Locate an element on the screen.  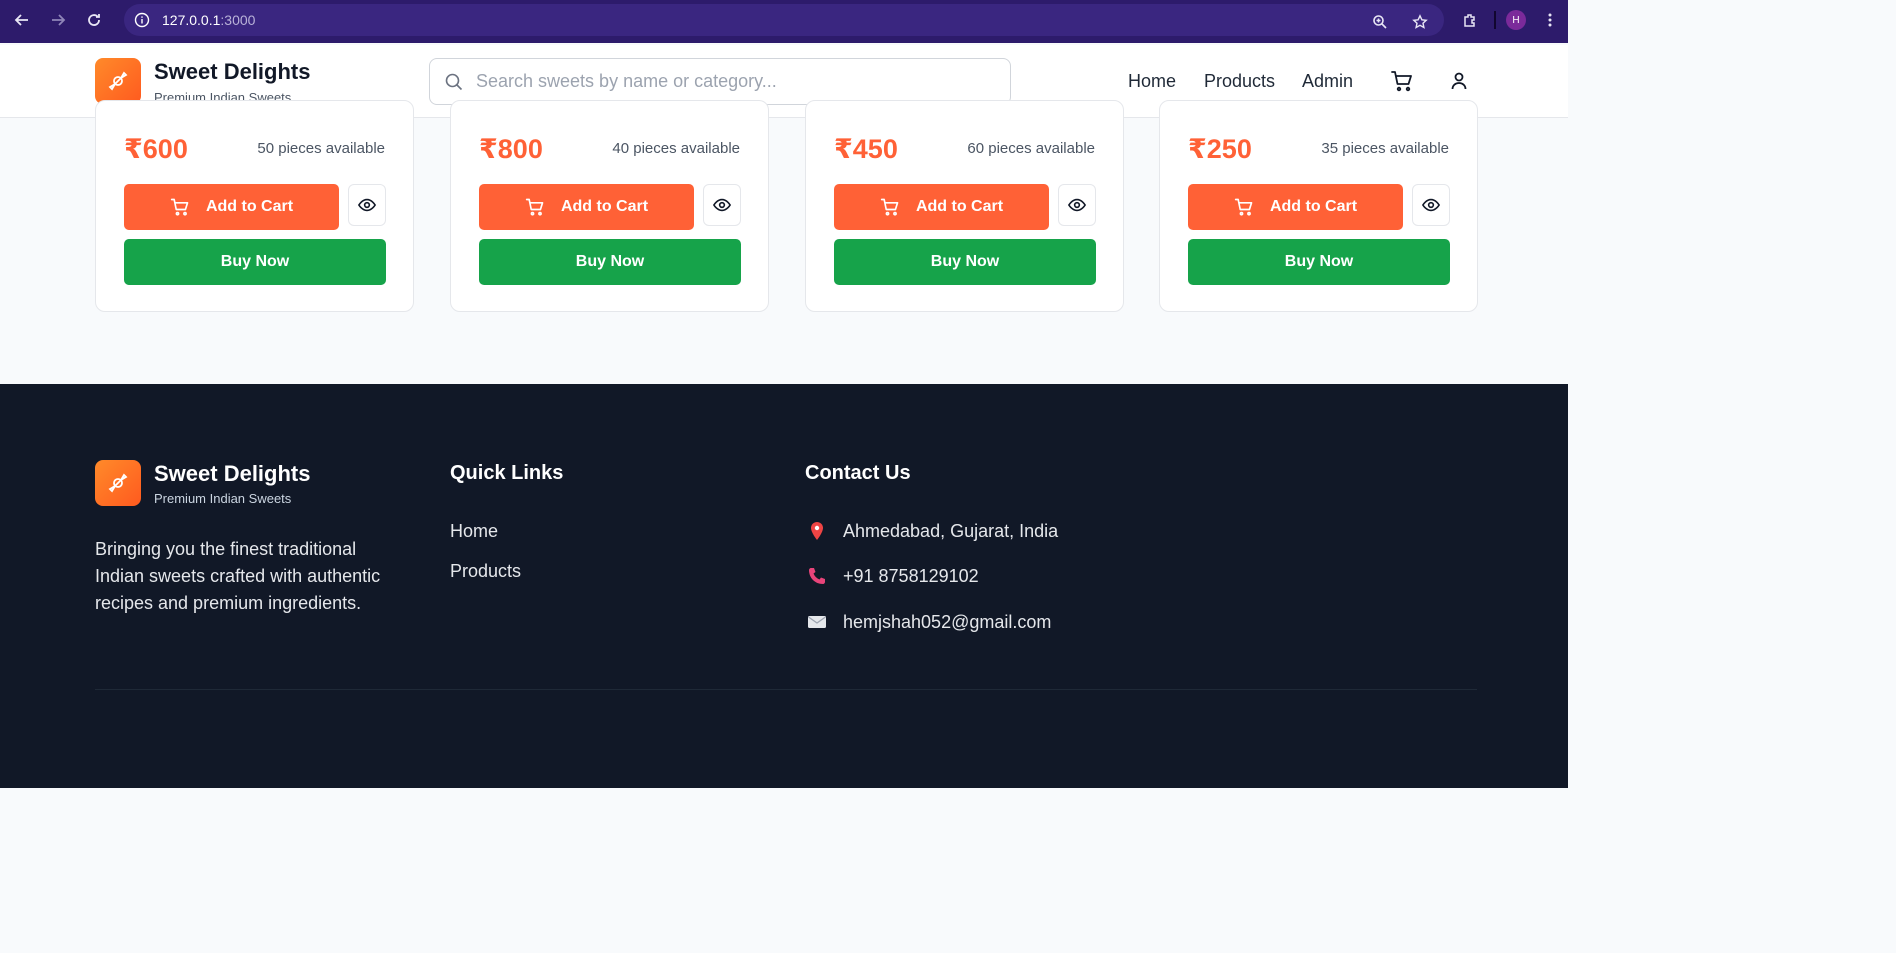
location-pin-icon is located at coordinates (817, 531).